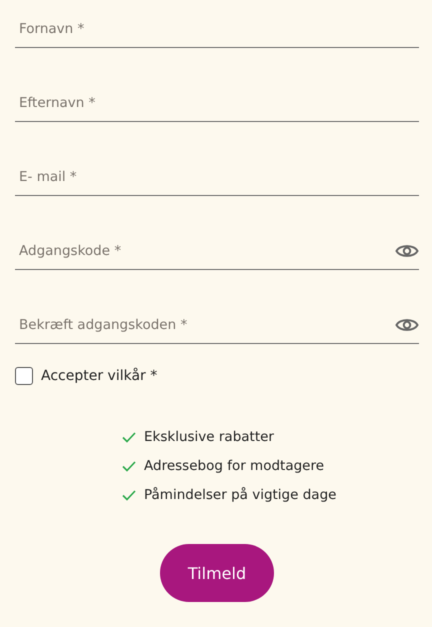 The image size is (432, 627). I want to click on password-field: Adgangskode *, so click(205, 245).